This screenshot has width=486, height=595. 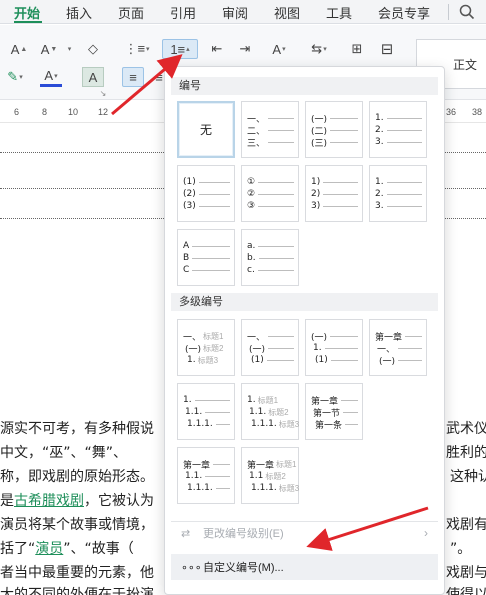 What do you see at coordinates (334, 129) in the screenshot?
I see `numbering-option: (一) (二) (三)` at bounding box center [334, 129].